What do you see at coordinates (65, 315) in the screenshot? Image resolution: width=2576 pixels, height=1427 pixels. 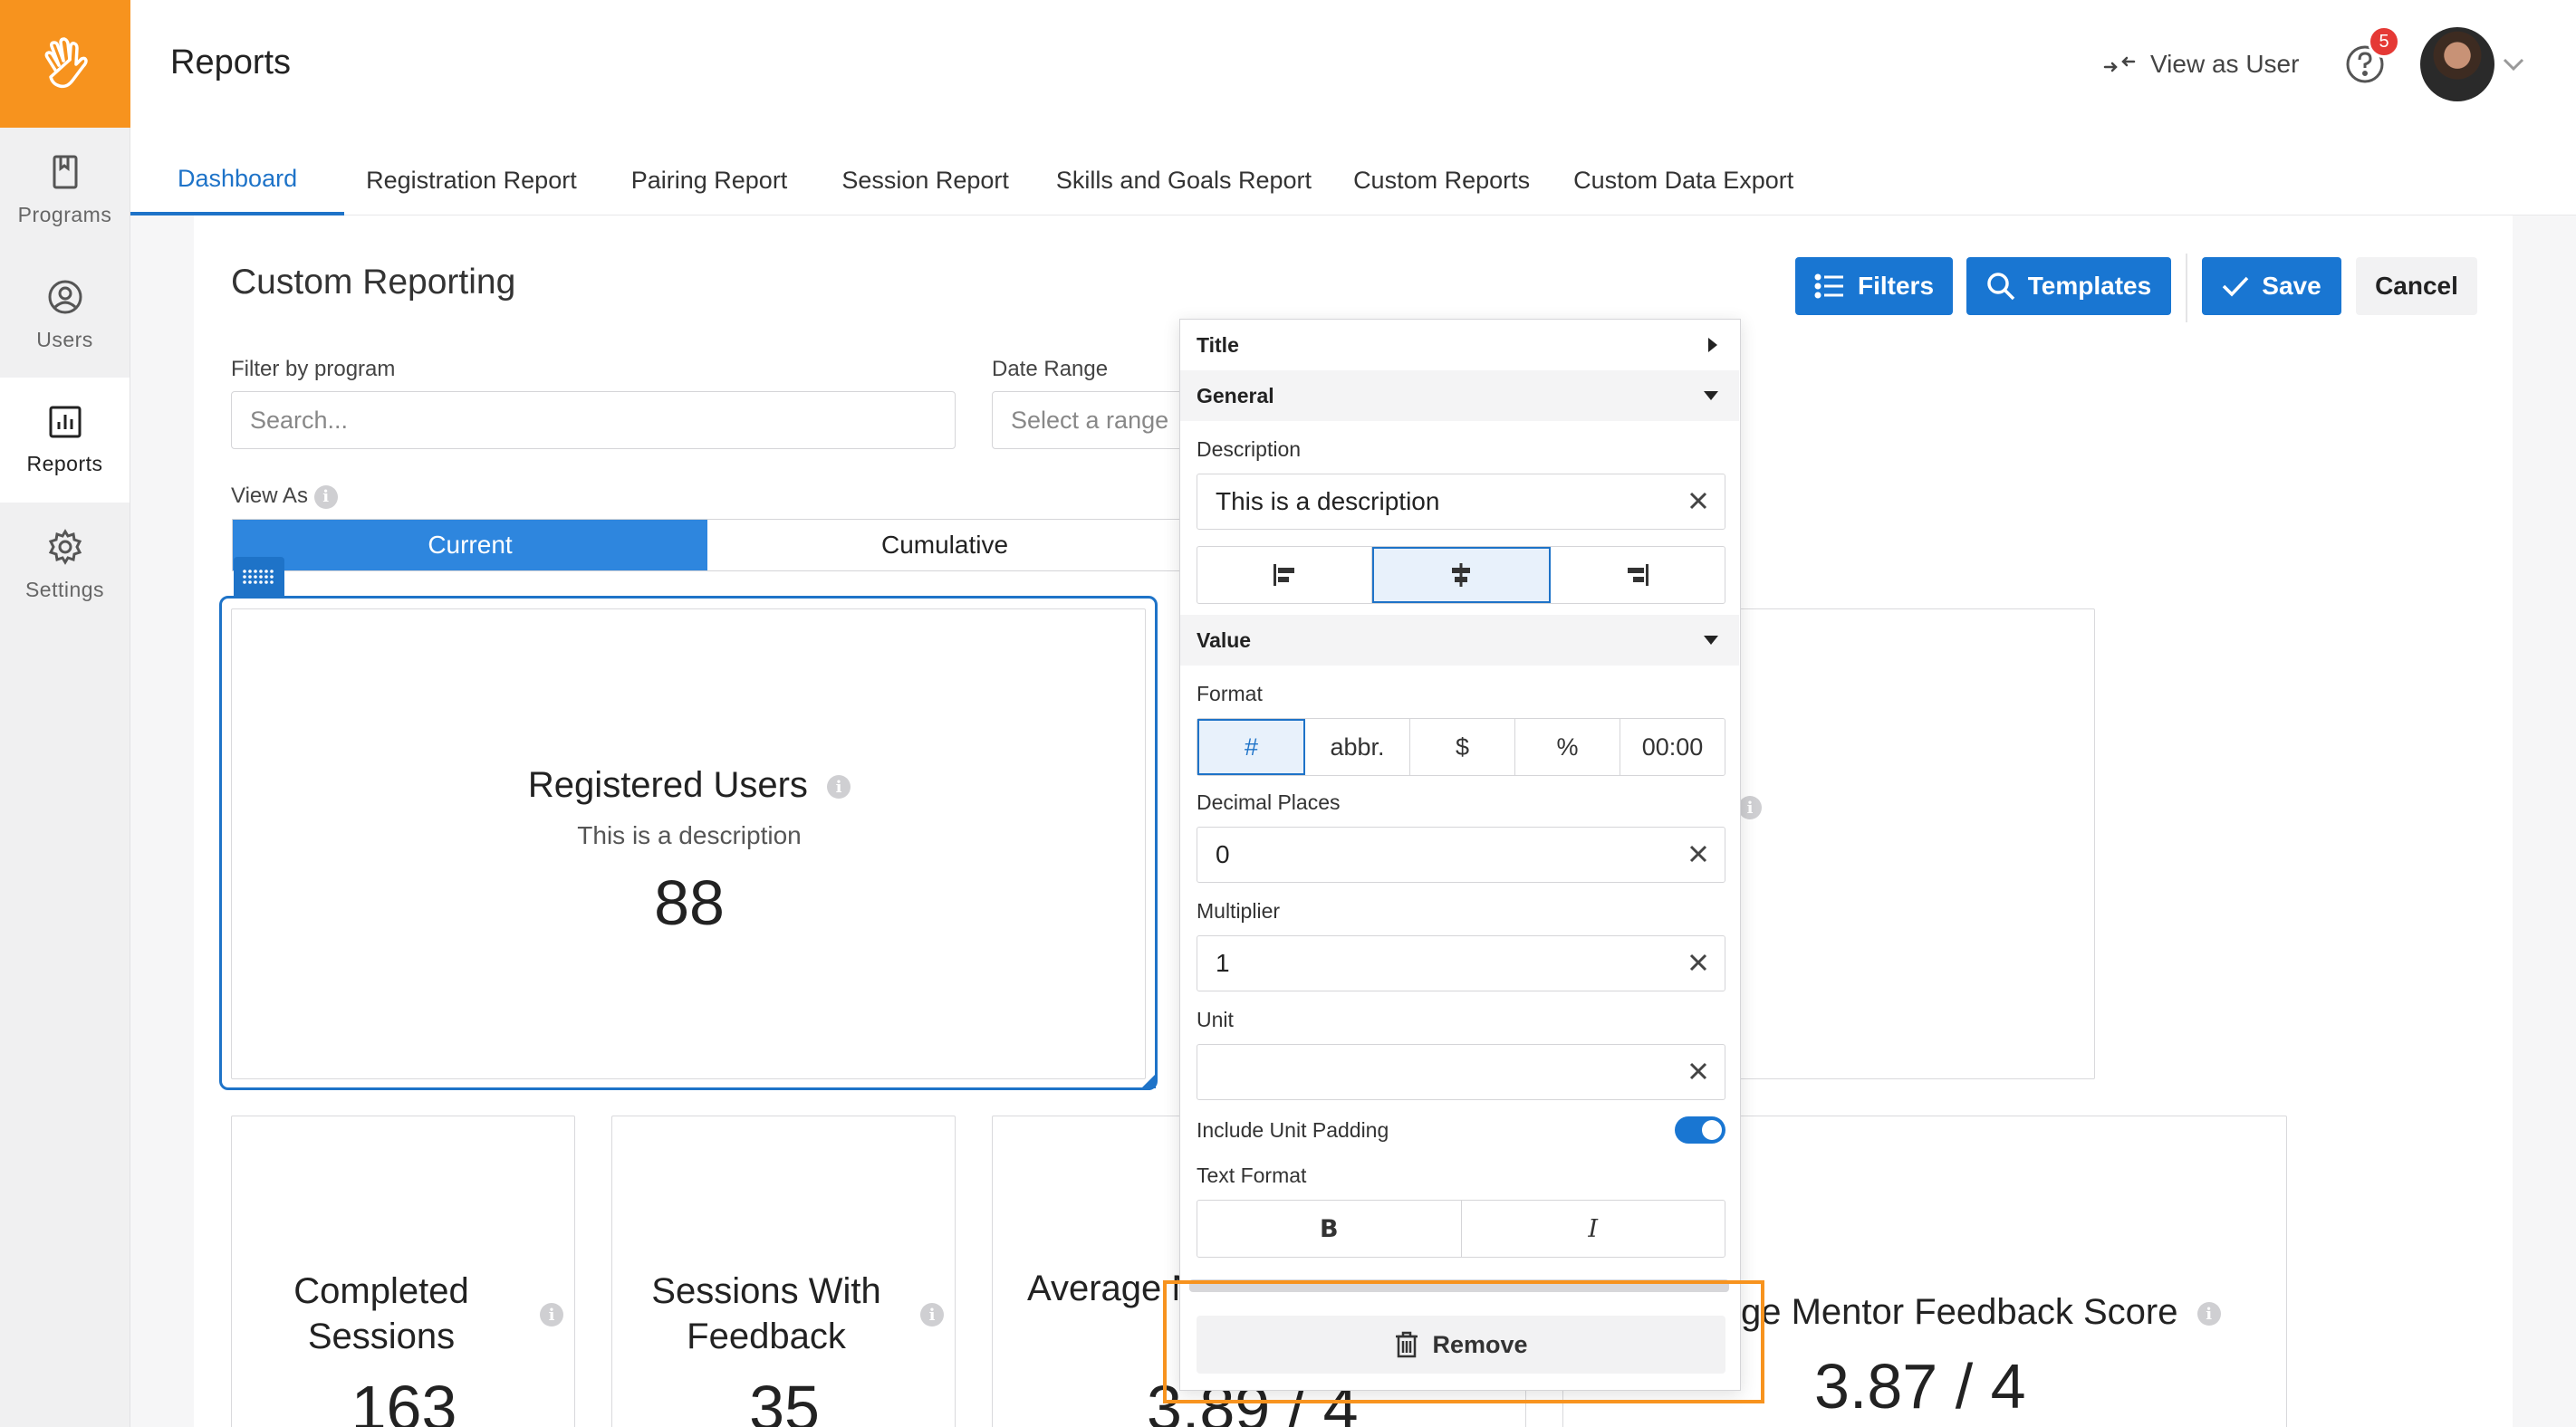 I see `sidebar-item-users: Users` at bounding box center [65, 315].